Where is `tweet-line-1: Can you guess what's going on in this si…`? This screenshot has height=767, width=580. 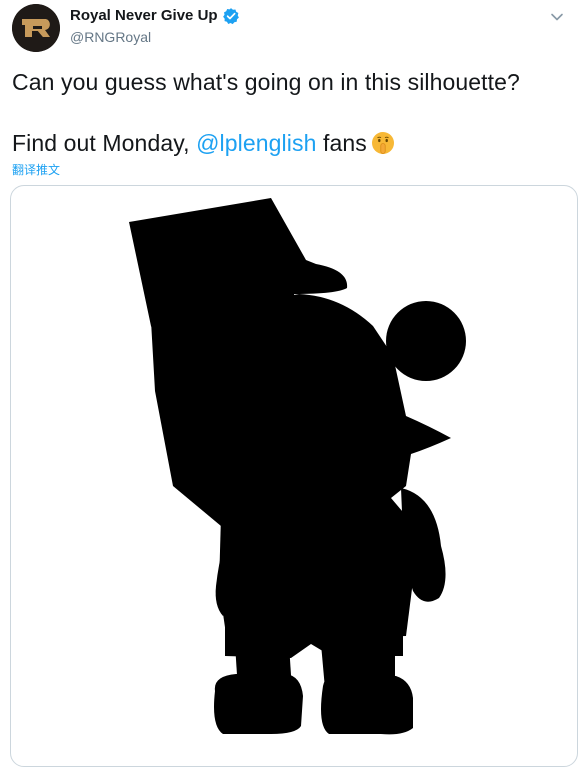
tweet-line-1: Can you guess what's going on in this si… is located at coordinates (266, 82).